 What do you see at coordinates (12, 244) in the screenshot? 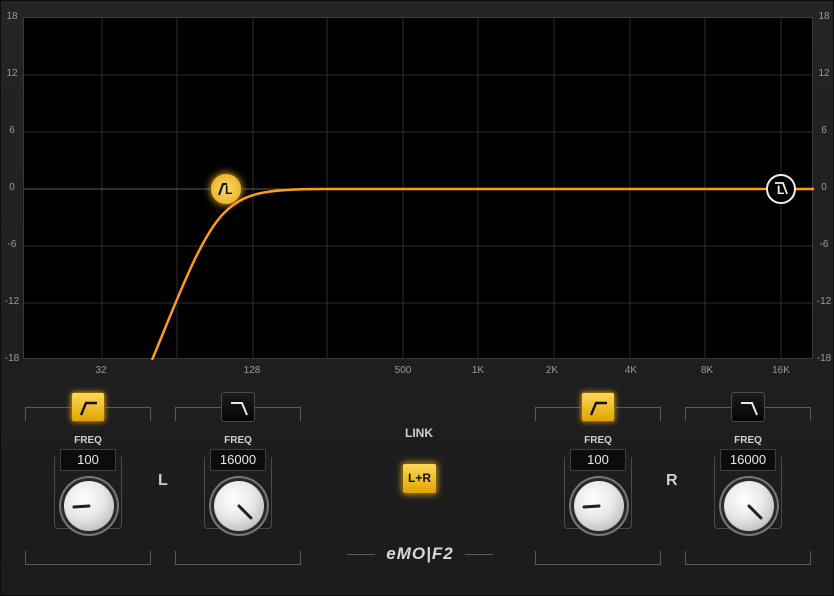
I see `db-label-left-minus6: -6` at bounding box center [12, 244].